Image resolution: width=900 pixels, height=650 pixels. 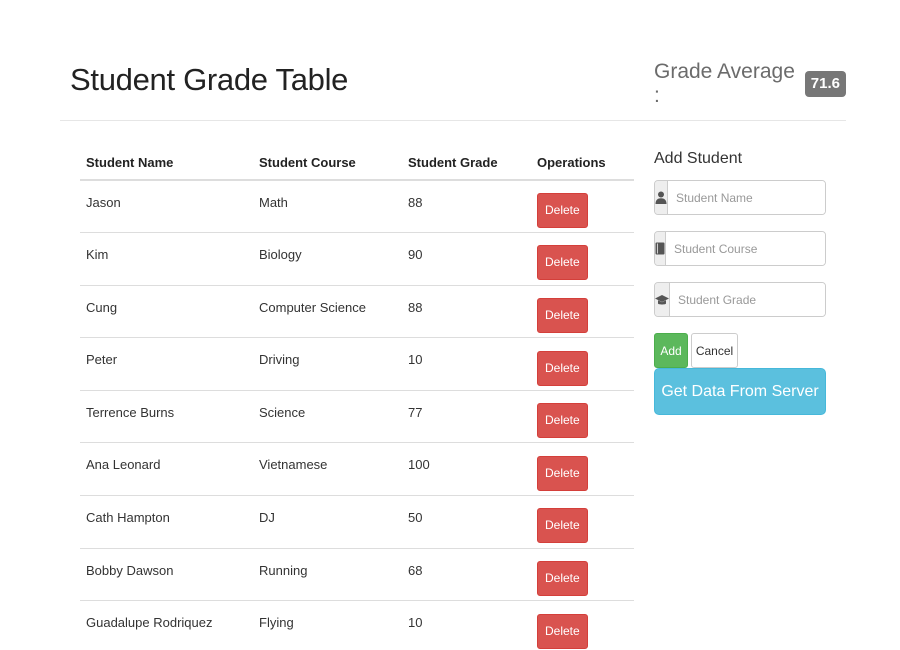 What do you see at coordinates (327, 206) in the screenshot?
I see `student-course-cell: Math` at bounding box center [327, 206].